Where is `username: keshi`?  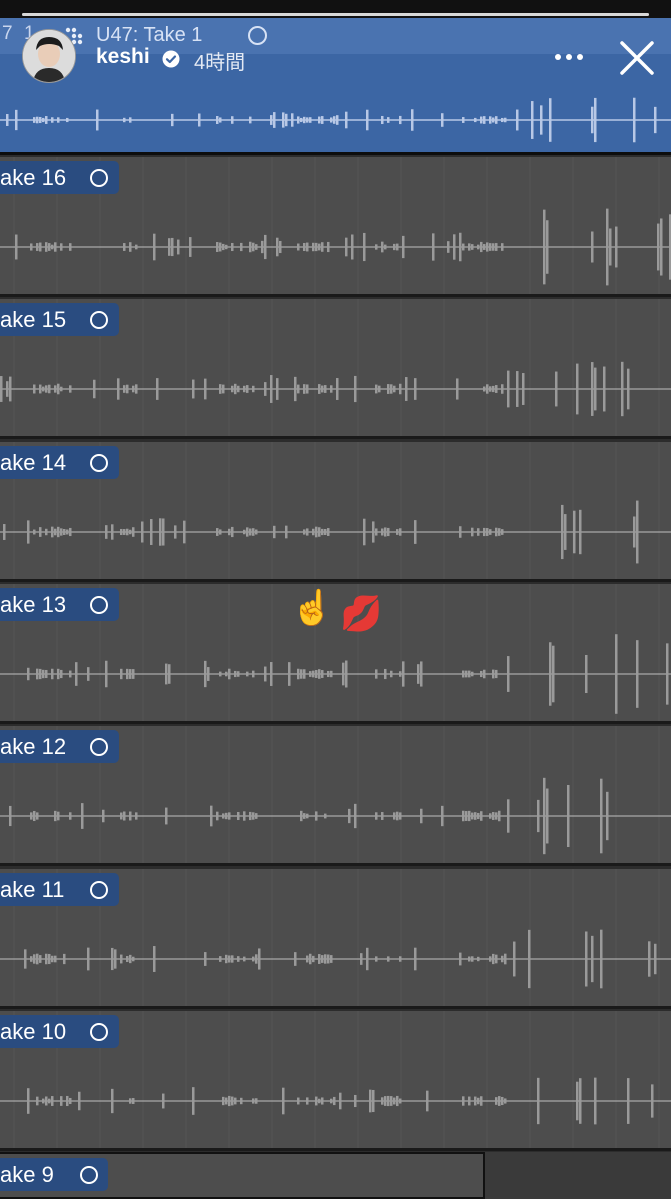
username: keshi is located at coordinates (123, 57).